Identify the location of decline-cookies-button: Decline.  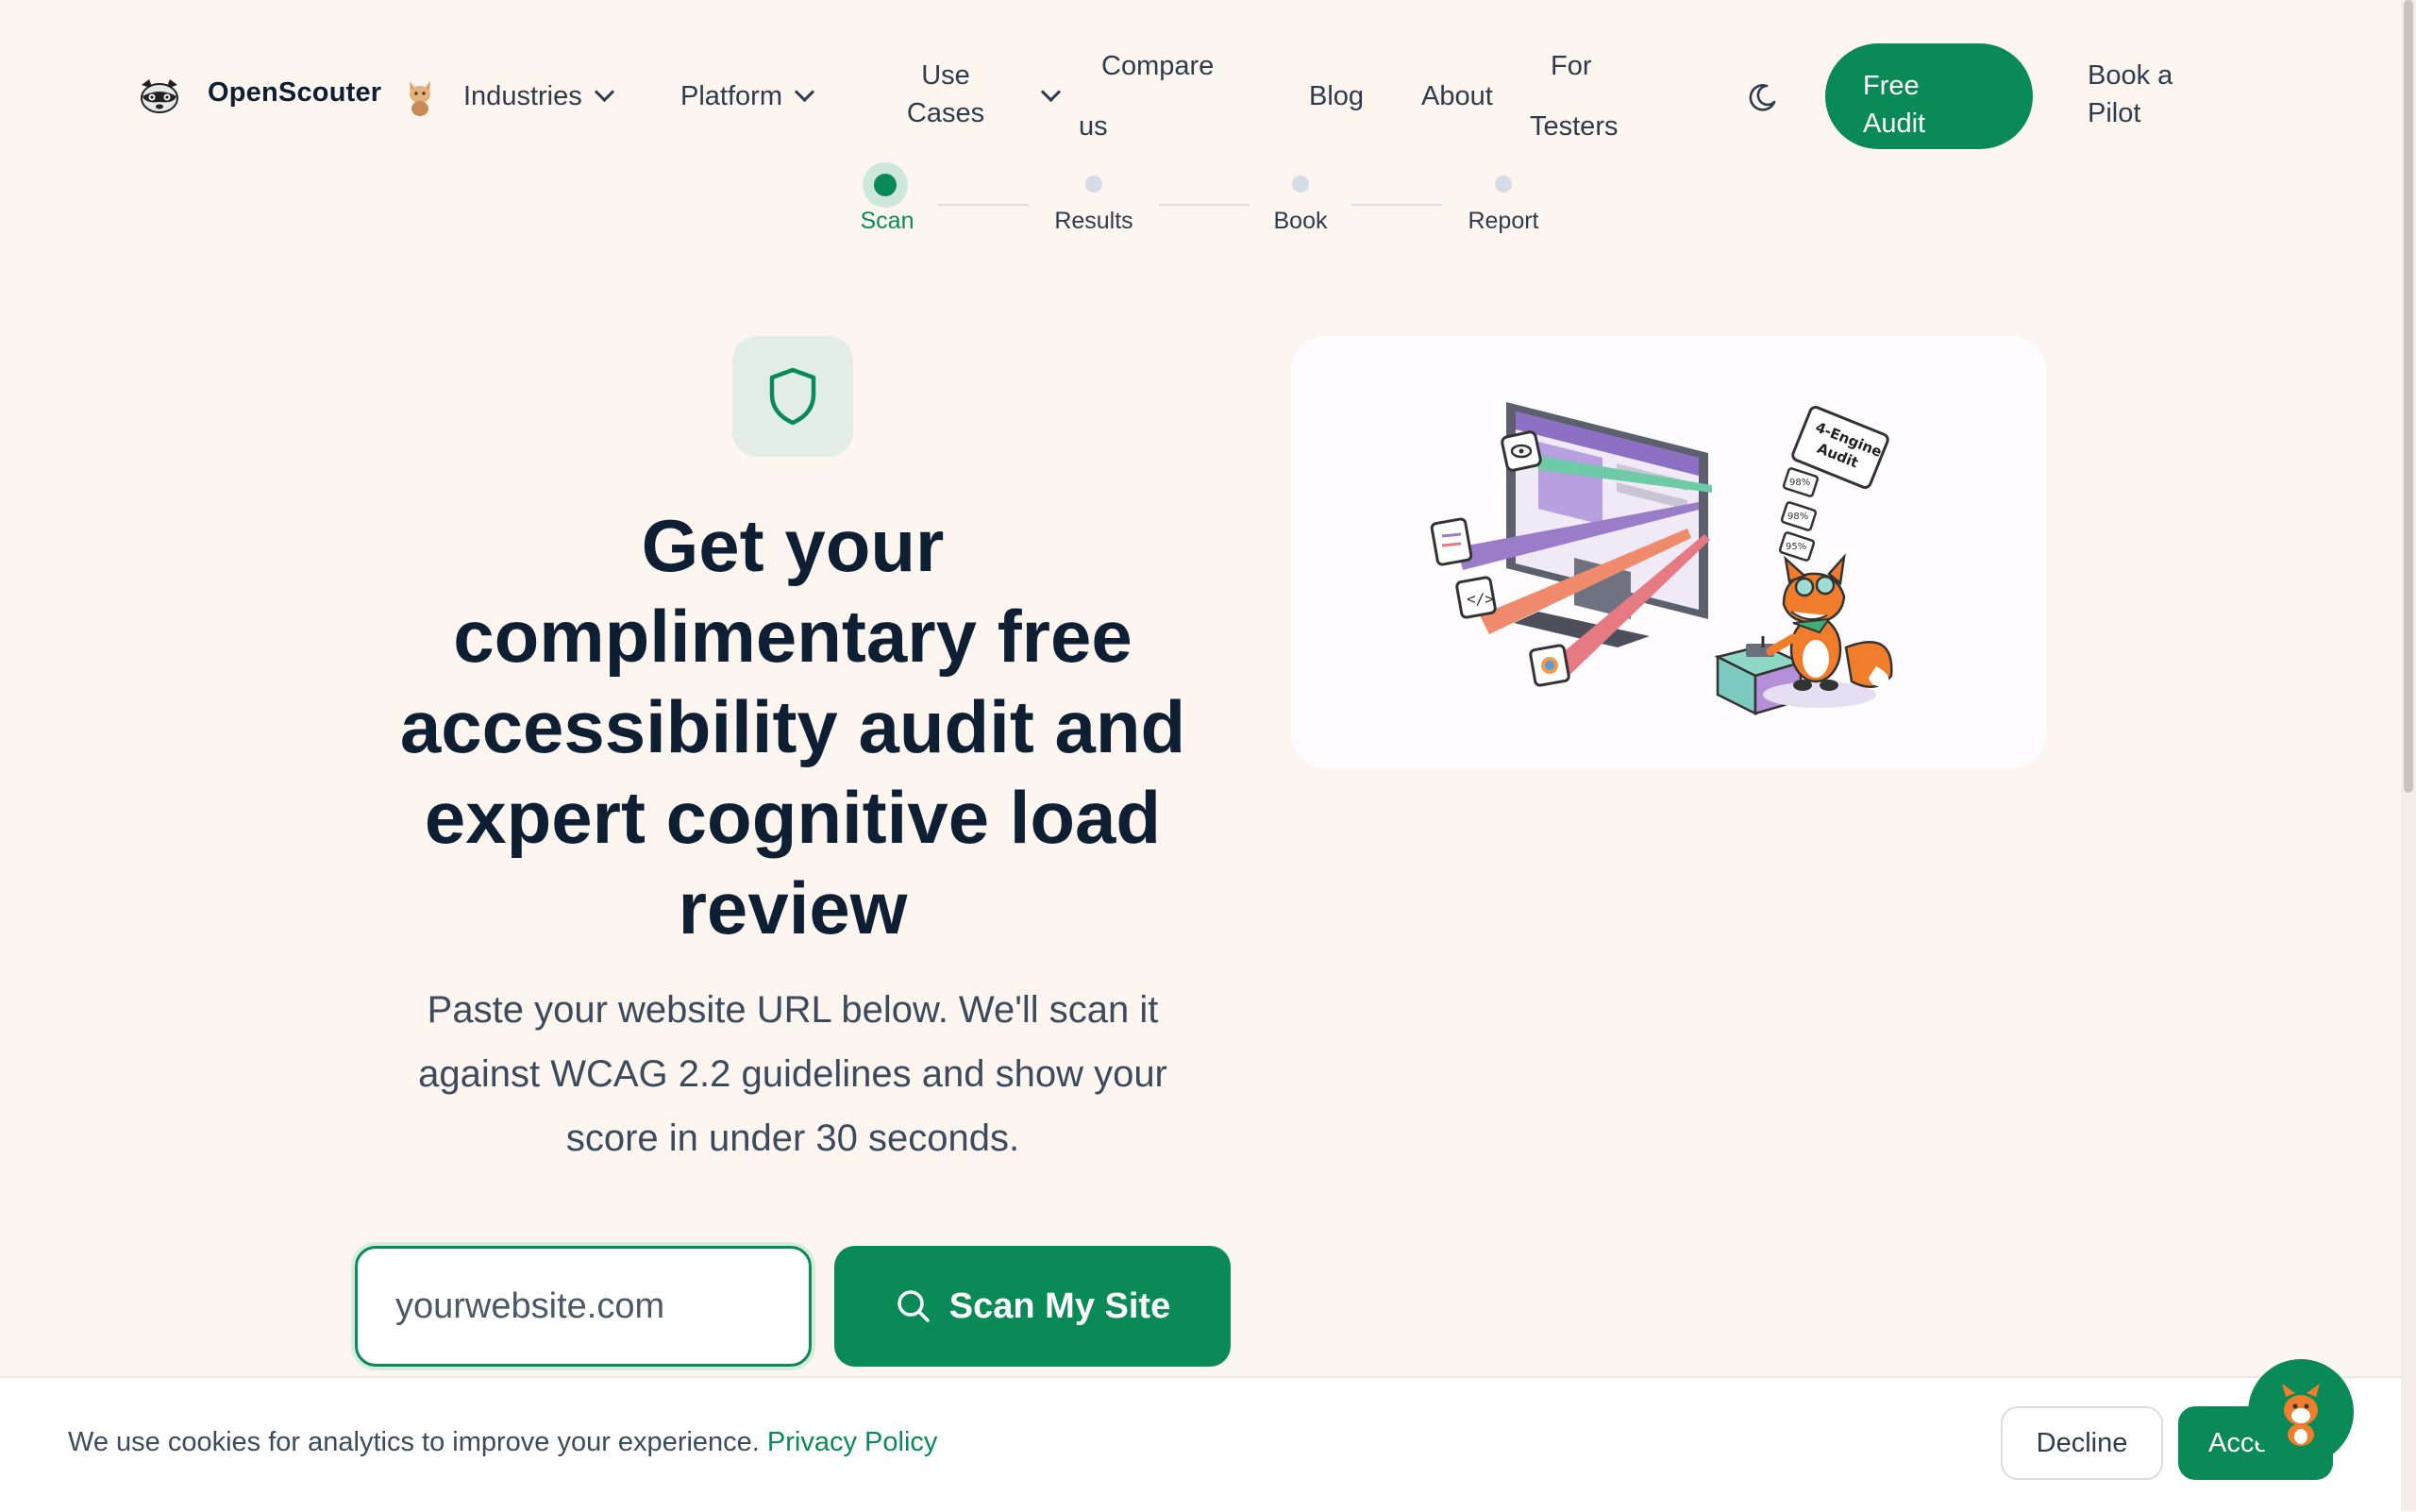
(2082, 1443).